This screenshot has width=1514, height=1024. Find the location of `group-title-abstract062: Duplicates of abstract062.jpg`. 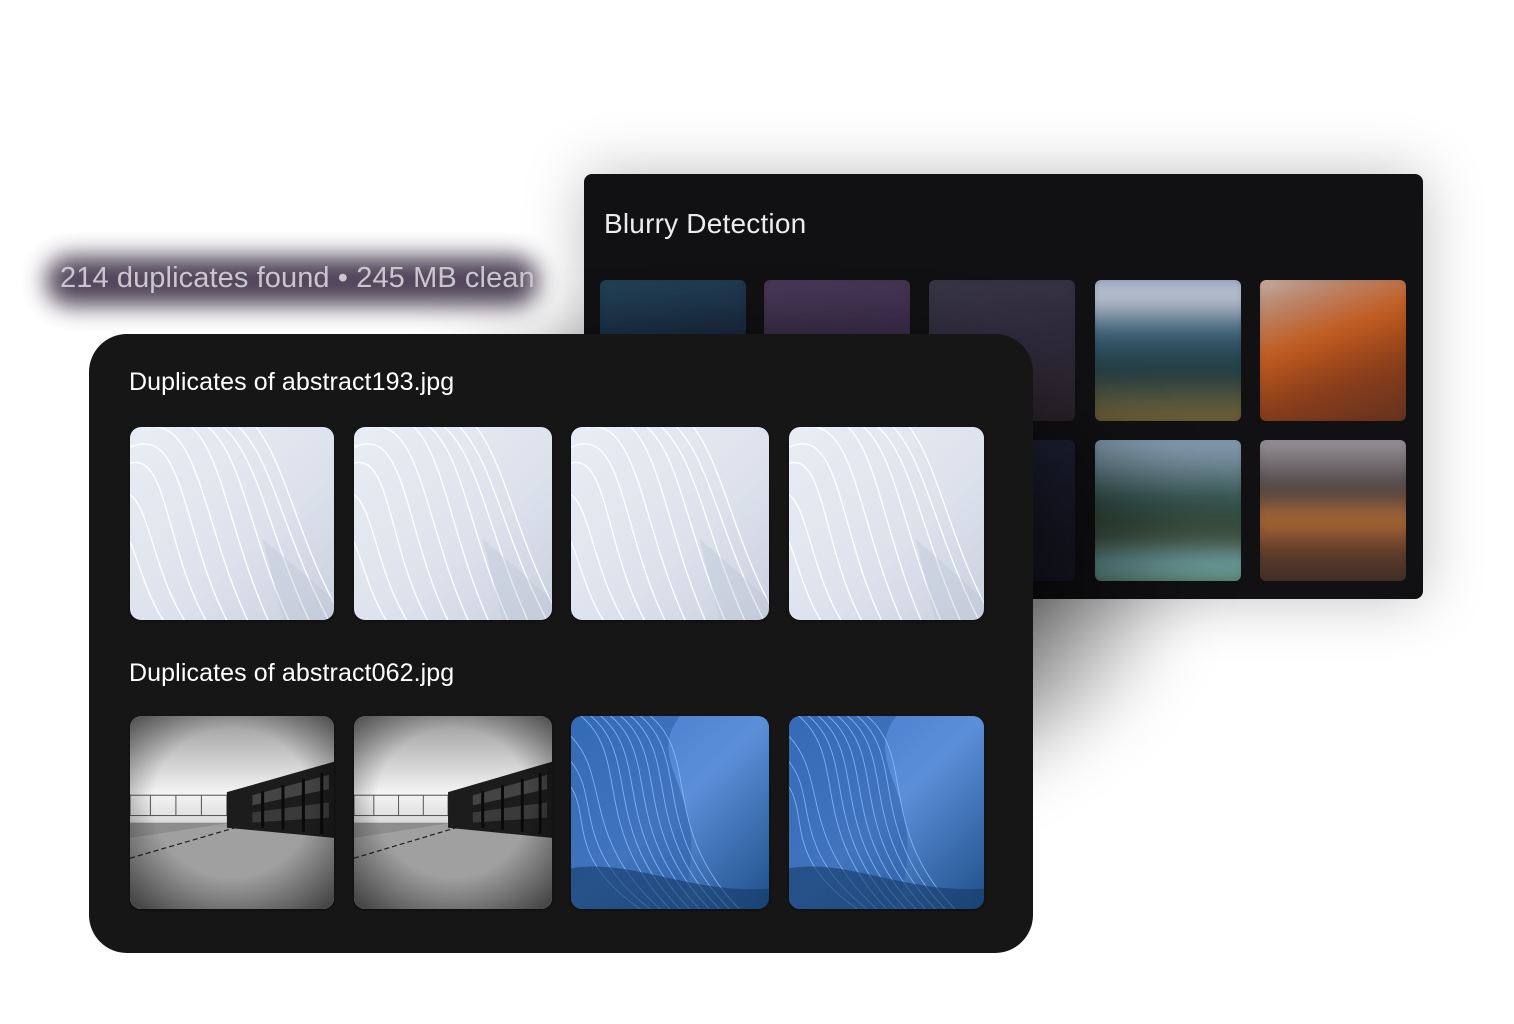

group-title-abstract062: Duplicates of abstract062.jpg is located at coordinates (292, 673).